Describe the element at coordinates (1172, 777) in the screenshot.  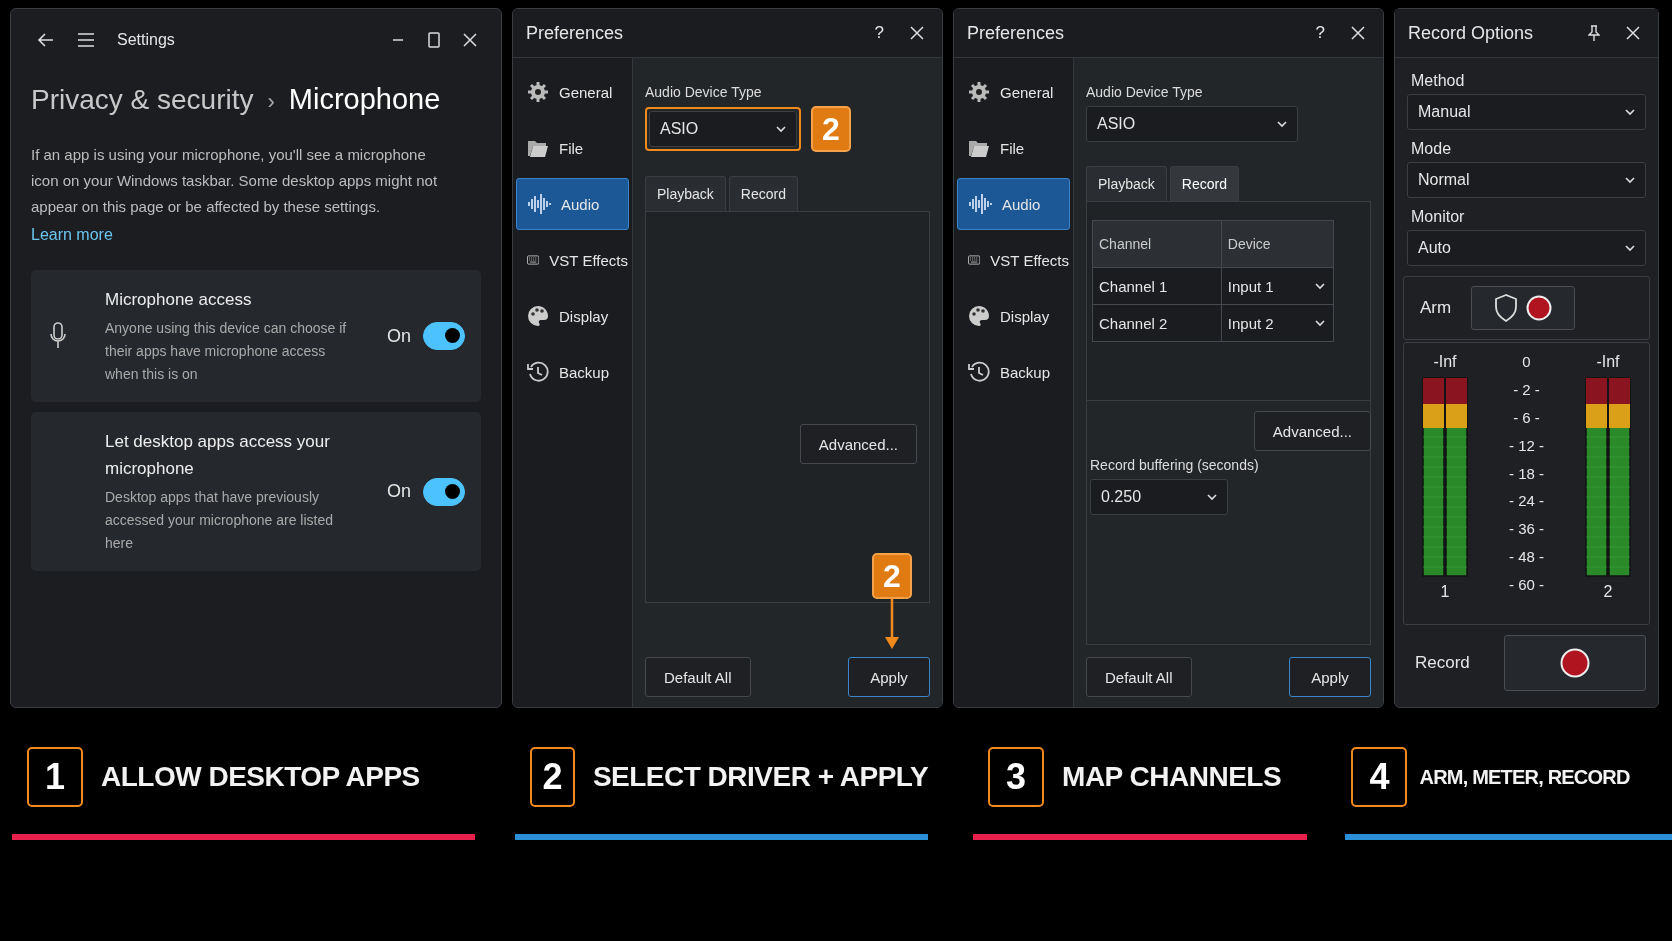
I see `step-caption: MAP CHANNELS` at that location.